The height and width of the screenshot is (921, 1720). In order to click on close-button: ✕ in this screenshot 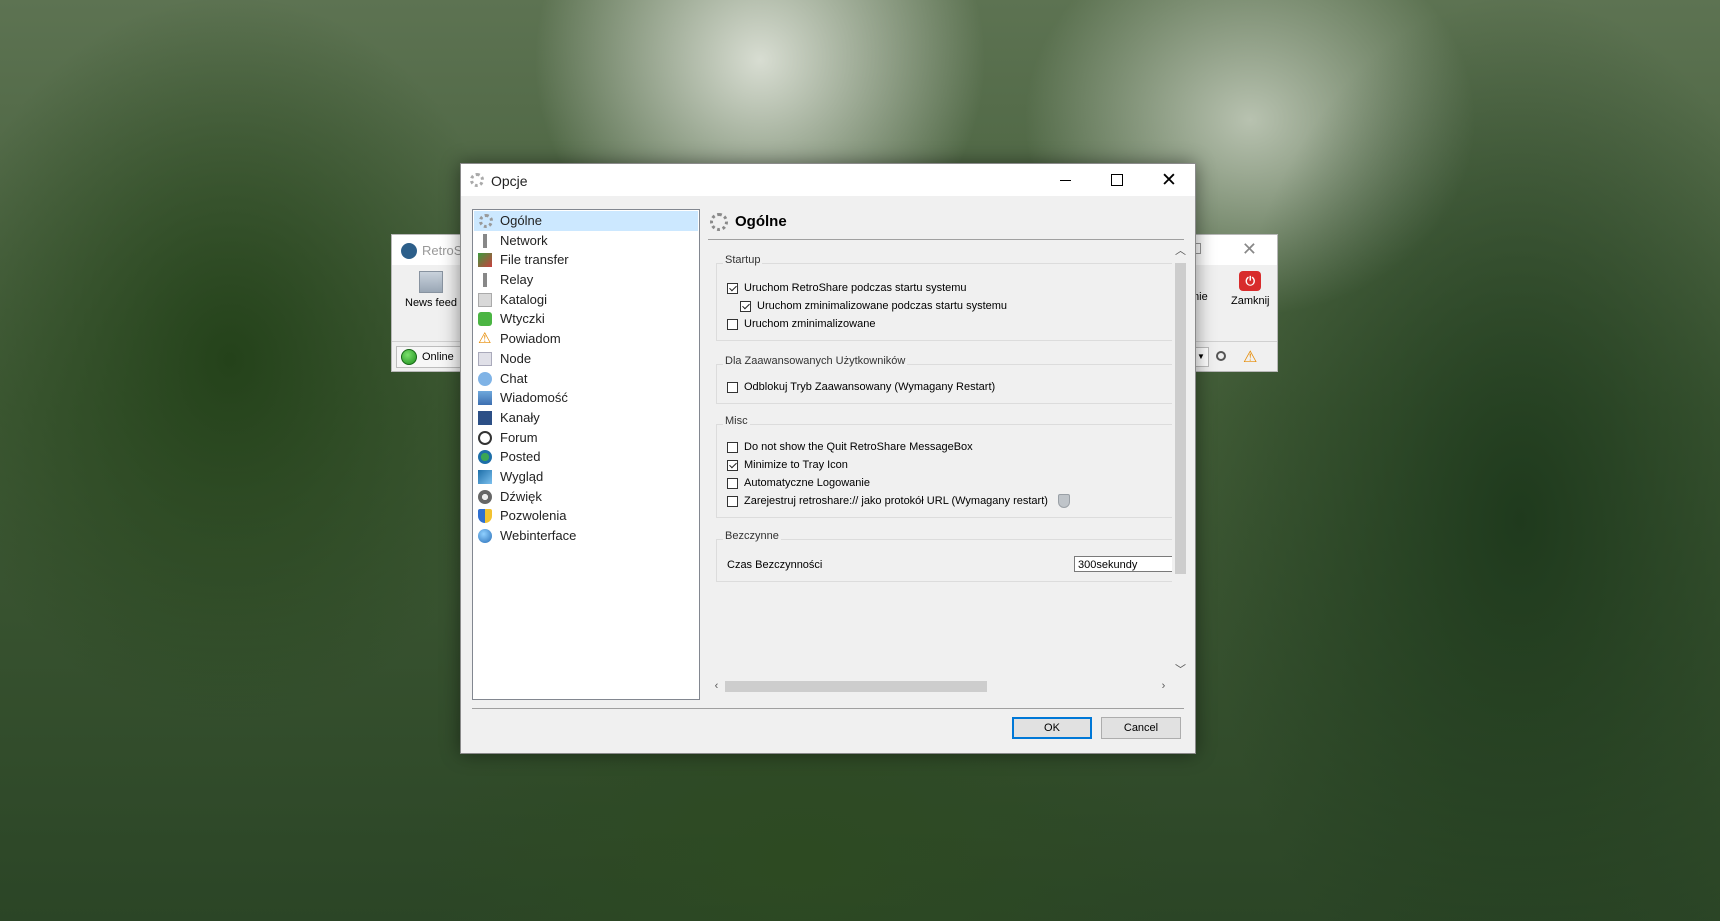, I will do `click(1169, 180)`.